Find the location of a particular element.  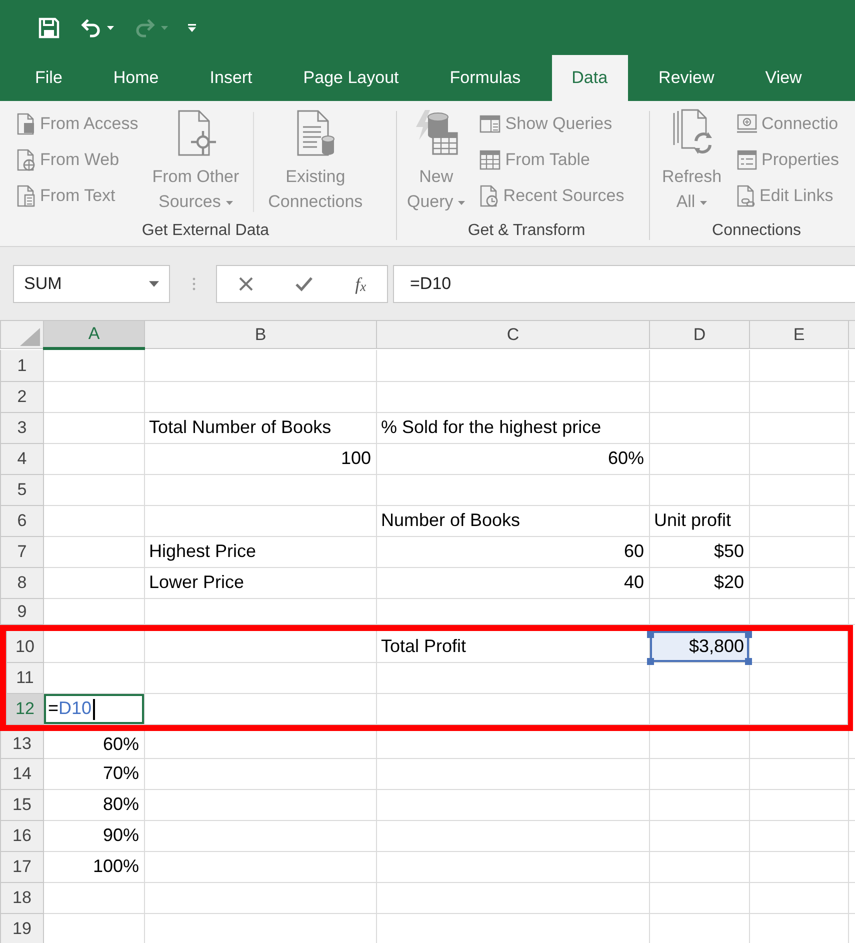

row-header: 6 is located at coordinates (22, 520).